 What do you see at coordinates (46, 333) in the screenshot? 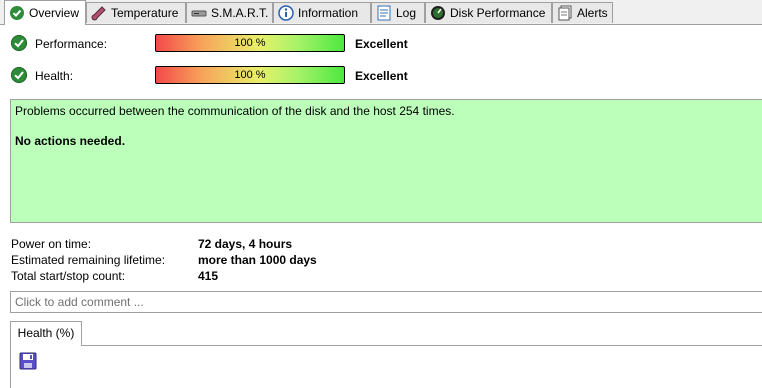
I see `tab-health-percent: Health (%)` at bounding box center [46, 333].